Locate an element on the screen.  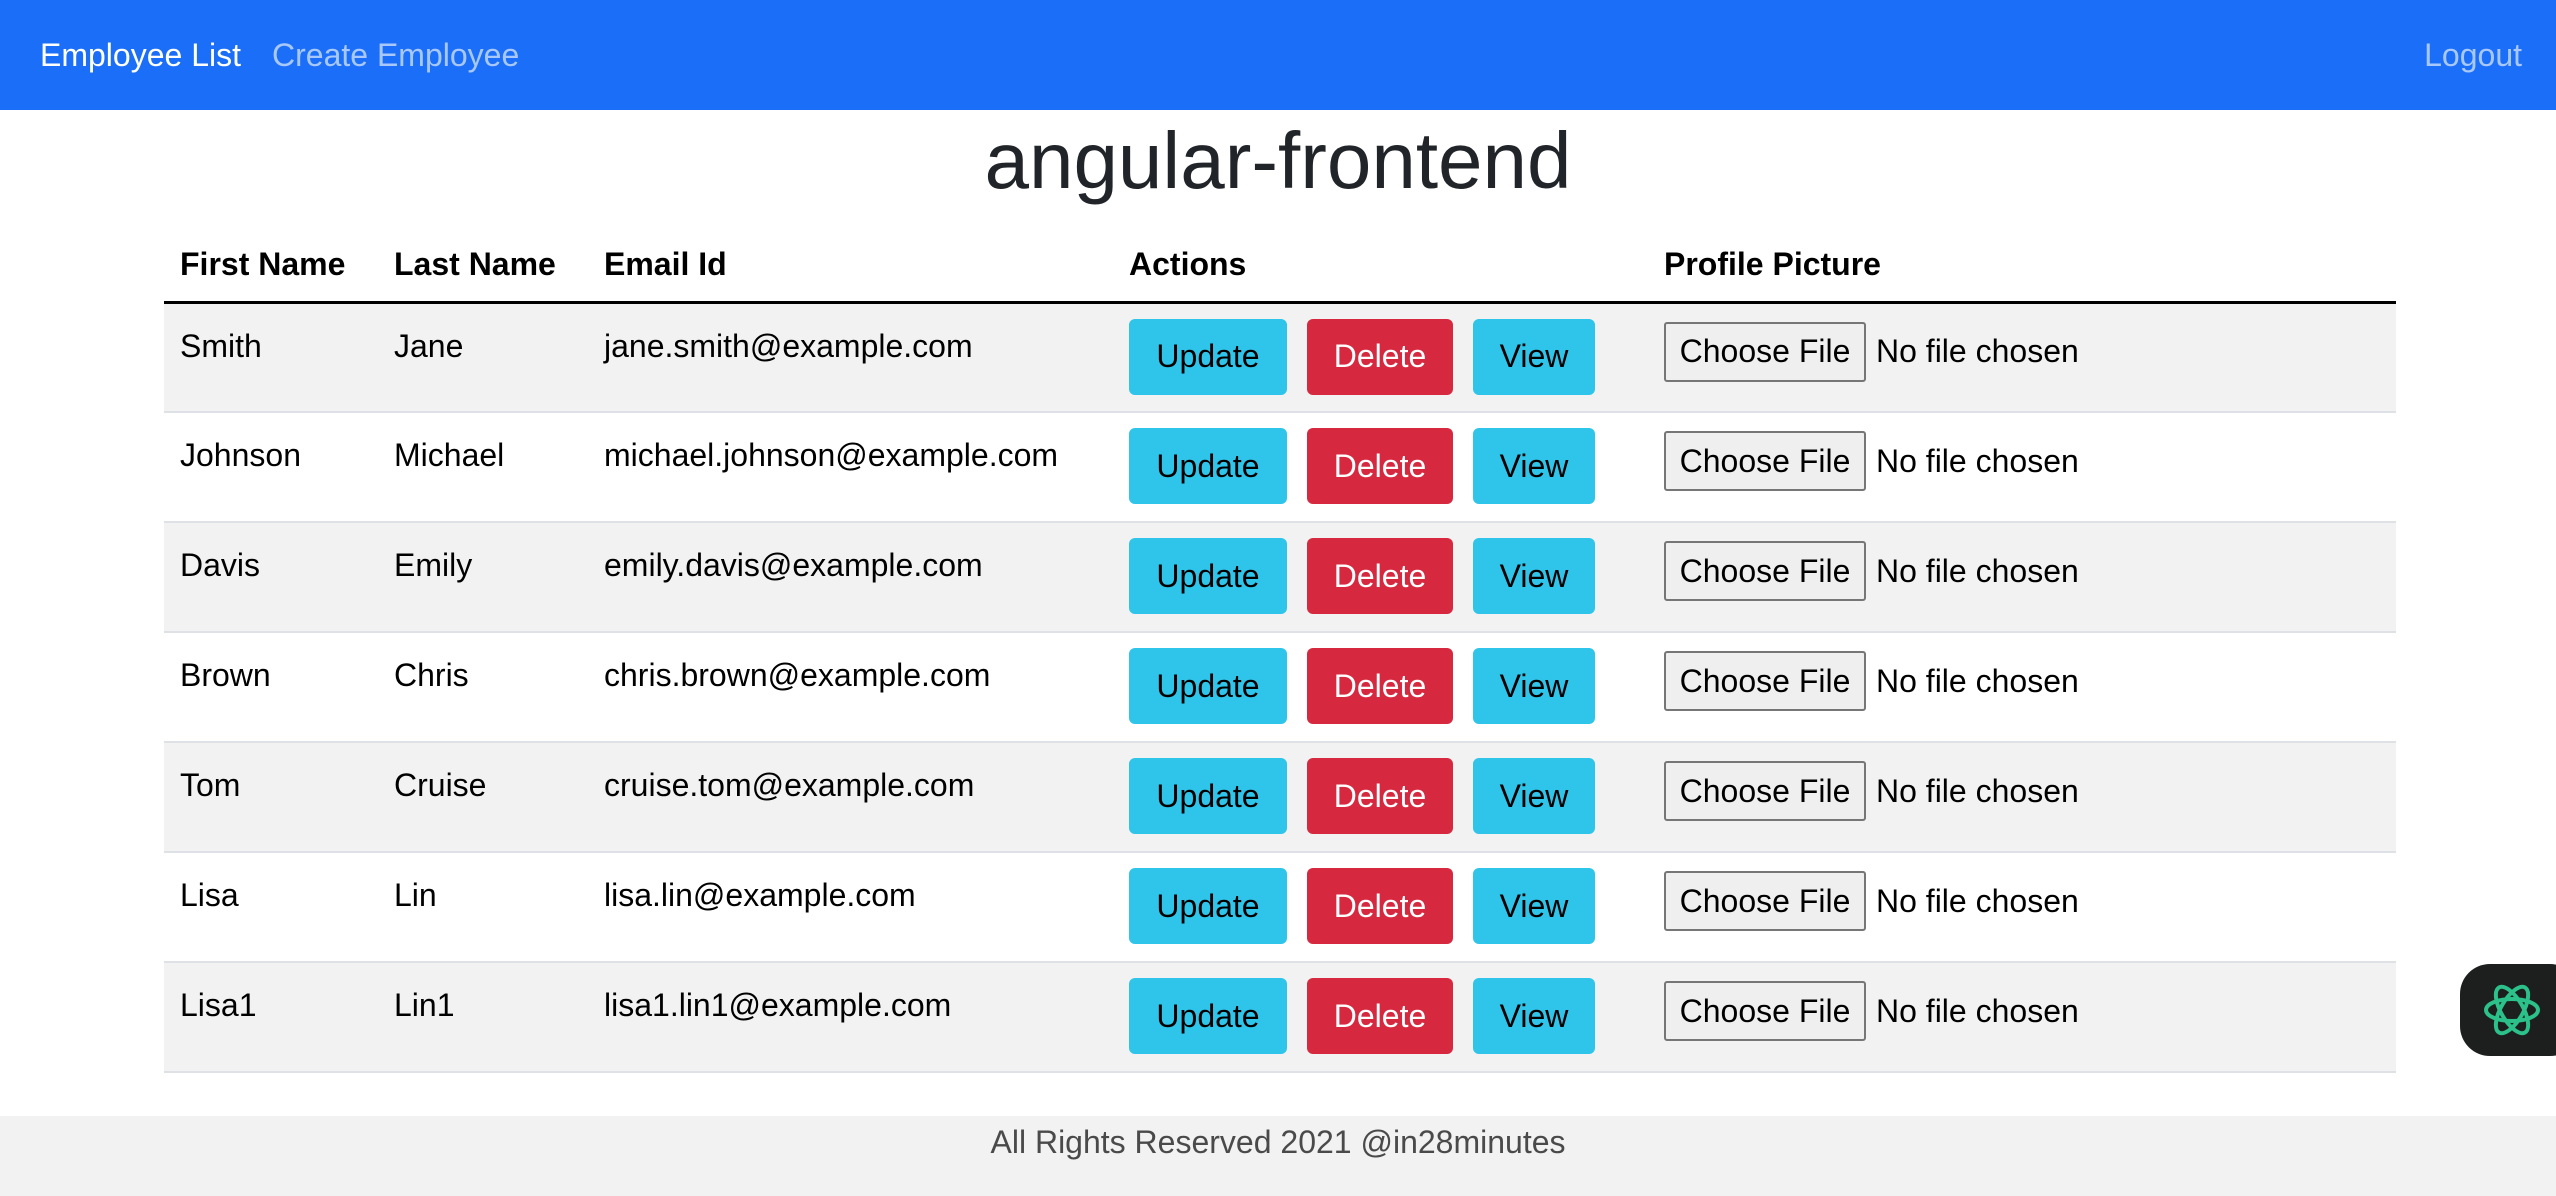
openai-knot-icon is located at coordinates (2512, 1010).